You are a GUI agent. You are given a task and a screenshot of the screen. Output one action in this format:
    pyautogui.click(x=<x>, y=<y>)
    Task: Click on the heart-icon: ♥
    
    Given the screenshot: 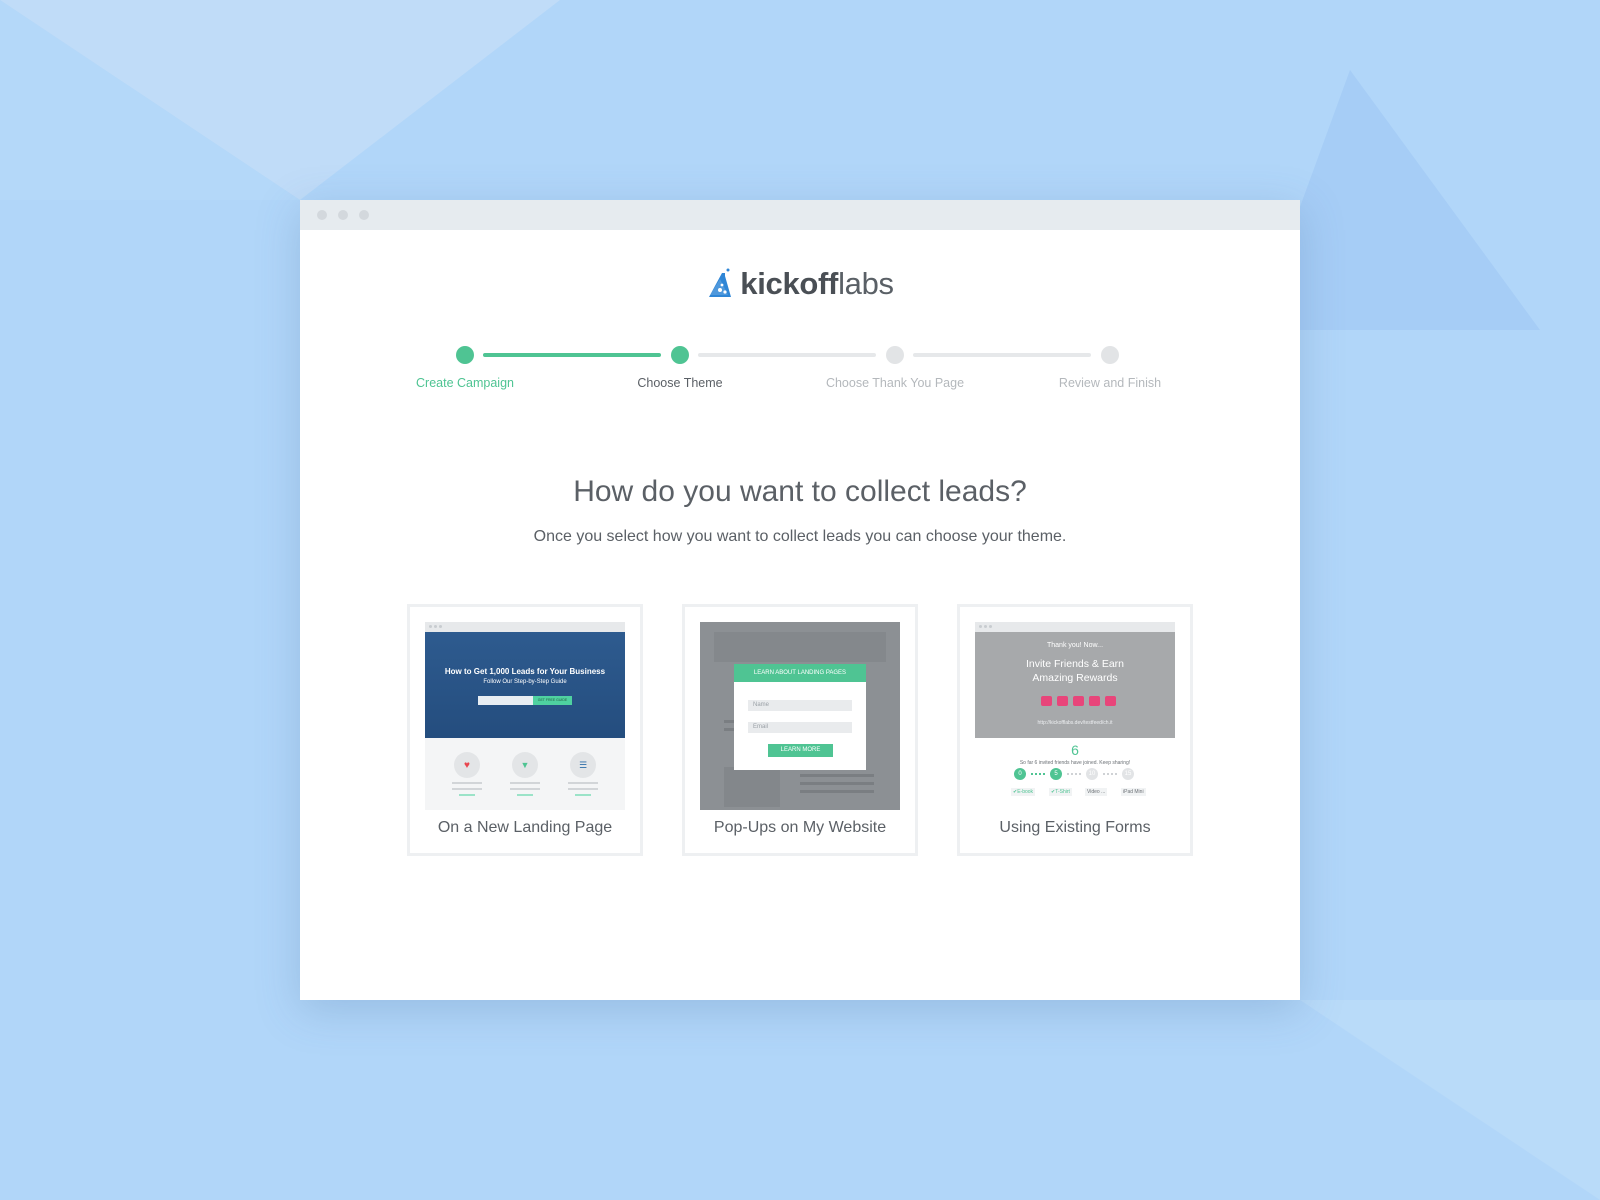 What is the action you would take?
    pyautogui.click(x=467, y=765)
    